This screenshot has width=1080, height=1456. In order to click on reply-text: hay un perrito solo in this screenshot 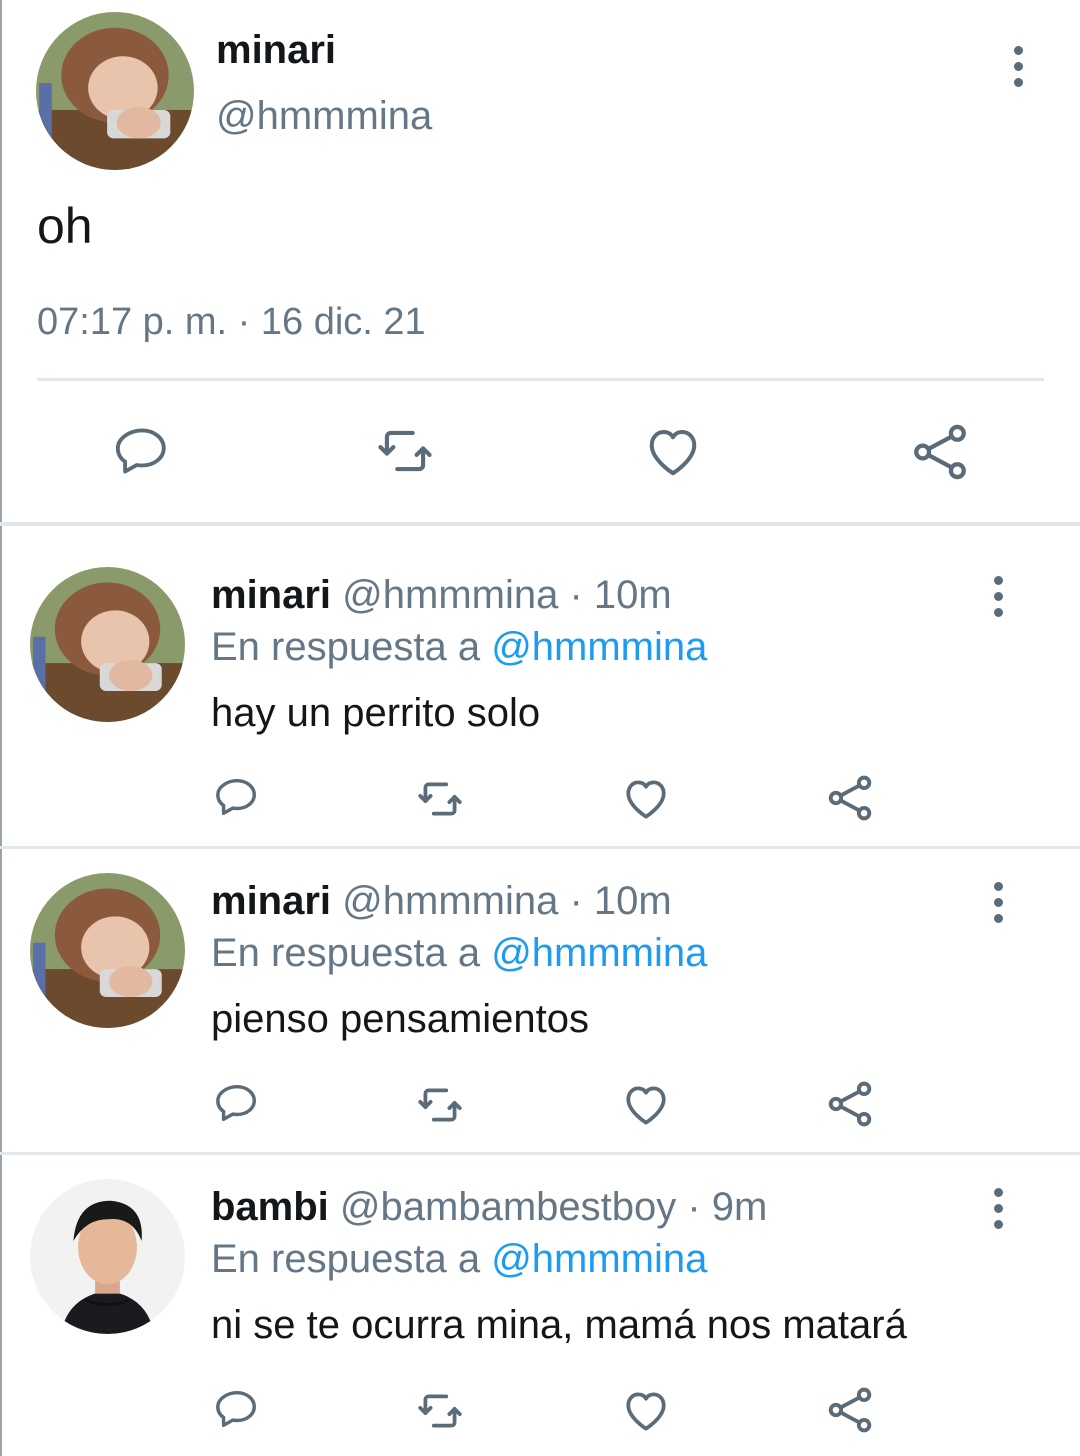, I will do `click(376, 713)`.